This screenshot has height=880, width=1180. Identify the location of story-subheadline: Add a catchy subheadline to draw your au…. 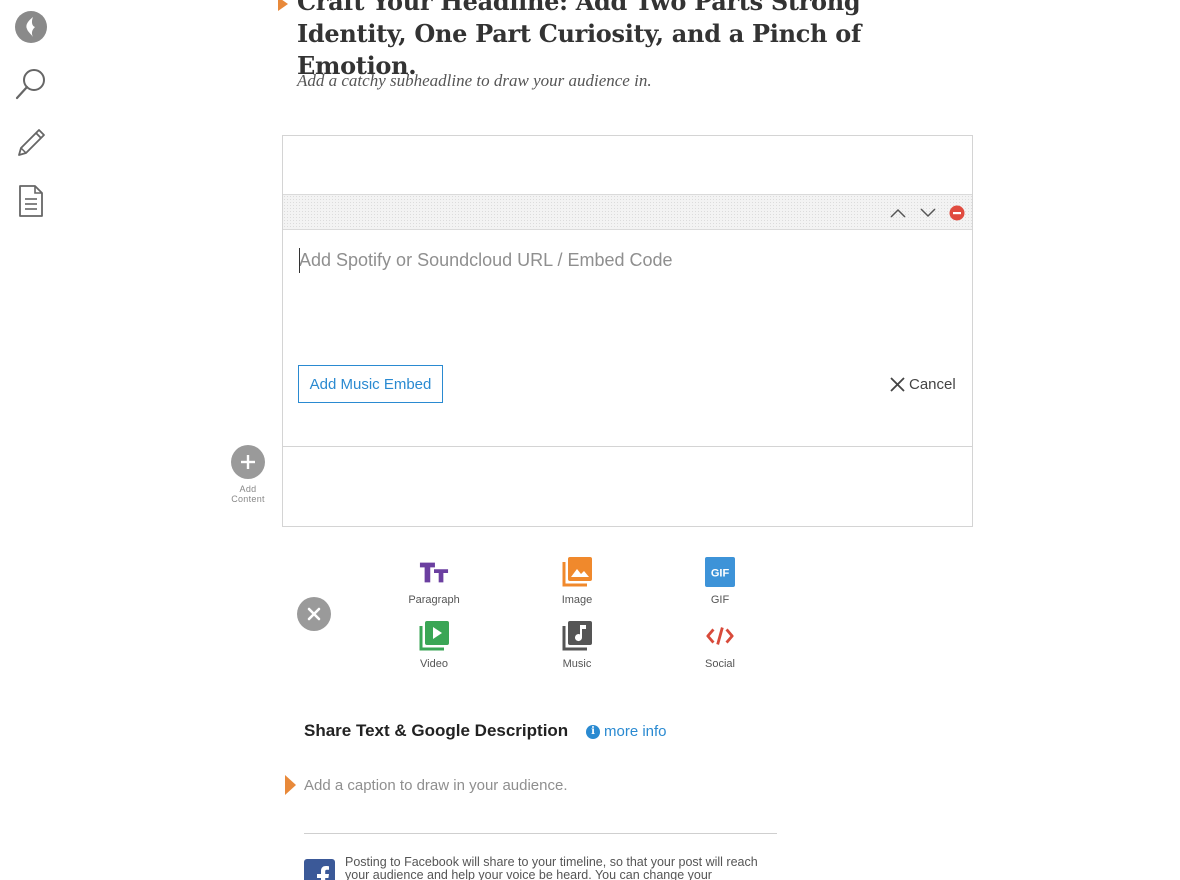
(474, 81).